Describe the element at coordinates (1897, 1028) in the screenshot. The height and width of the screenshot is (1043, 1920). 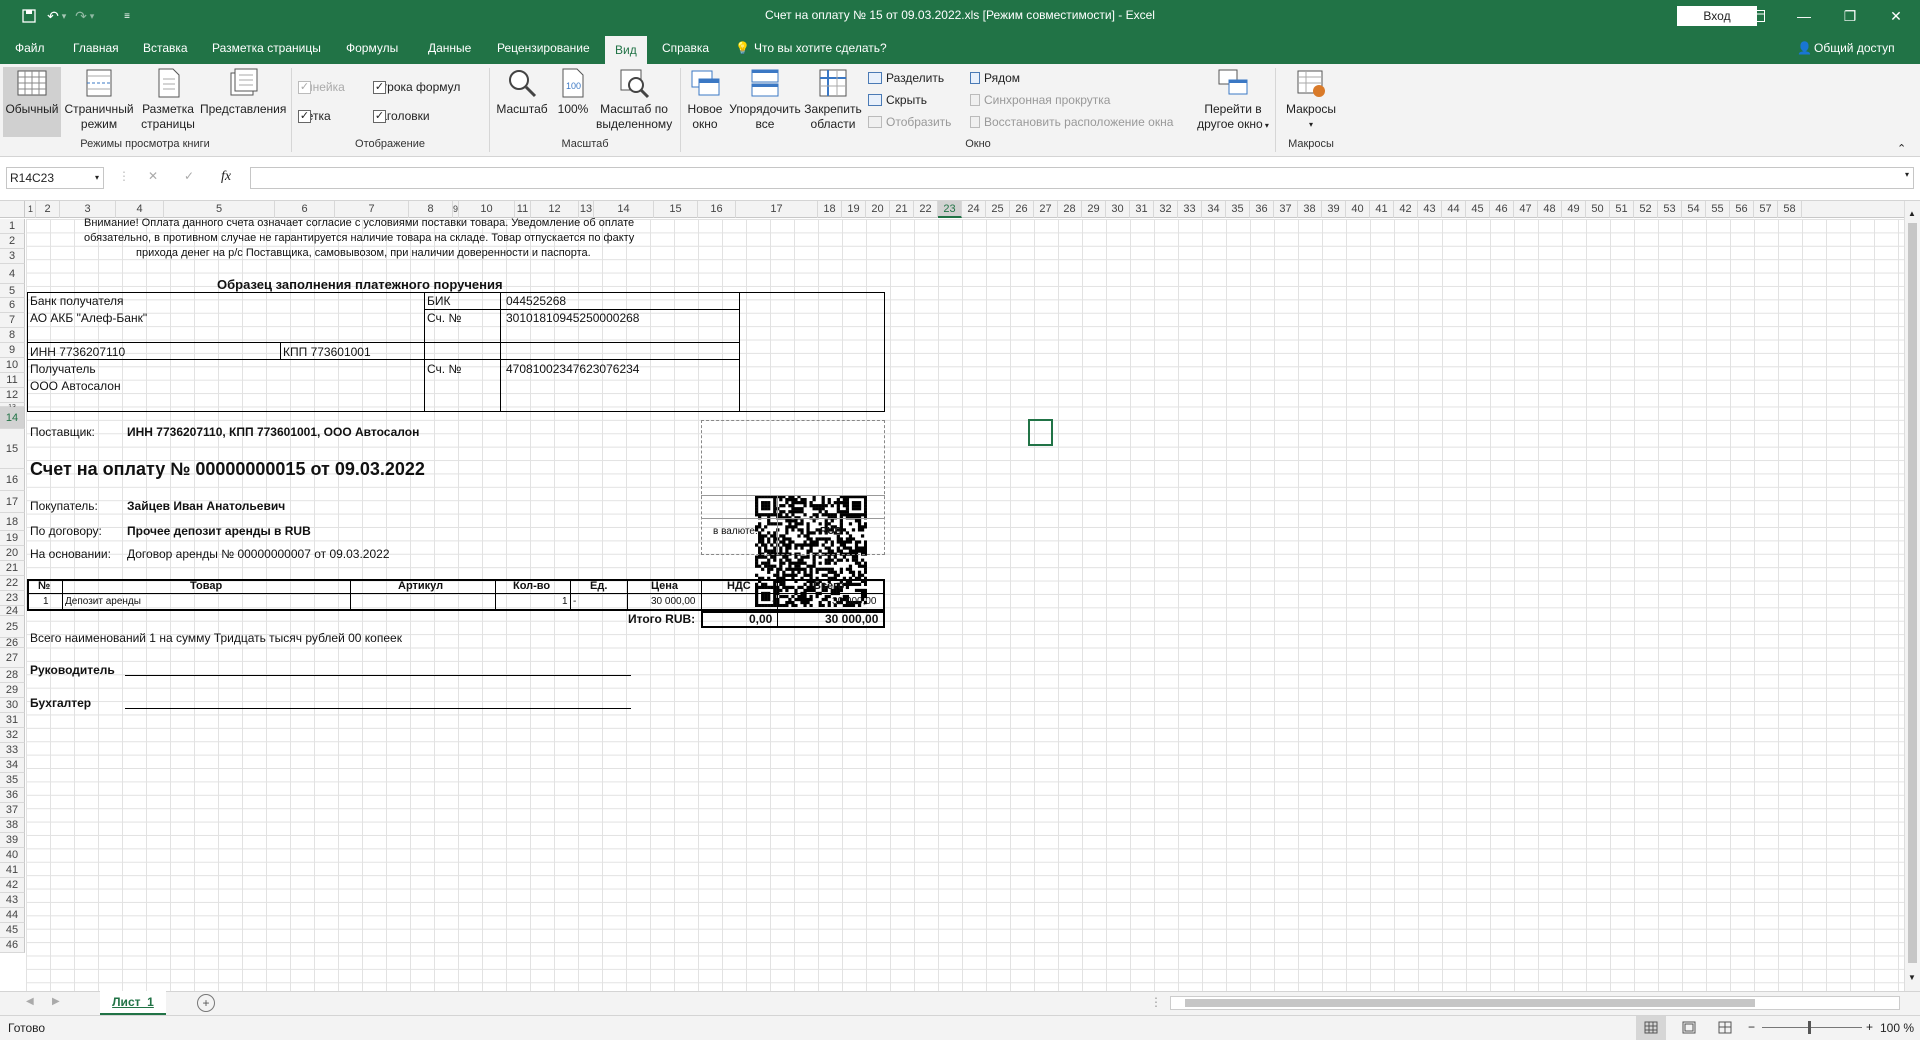
I see `zoom-level: 100 %` at that location.